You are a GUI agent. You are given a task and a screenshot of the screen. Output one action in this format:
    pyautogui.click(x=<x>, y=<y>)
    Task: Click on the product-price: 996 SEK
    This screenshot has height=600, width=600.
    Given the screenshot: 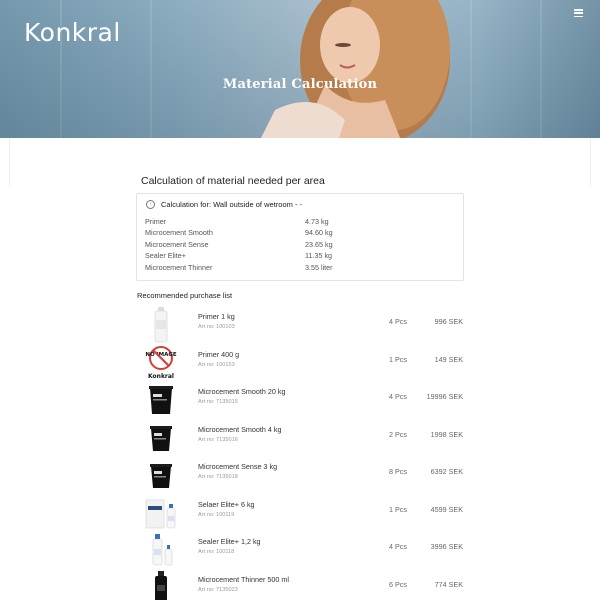 What is the action you would take?
    pyautogui.click(x=448, y=321)
    